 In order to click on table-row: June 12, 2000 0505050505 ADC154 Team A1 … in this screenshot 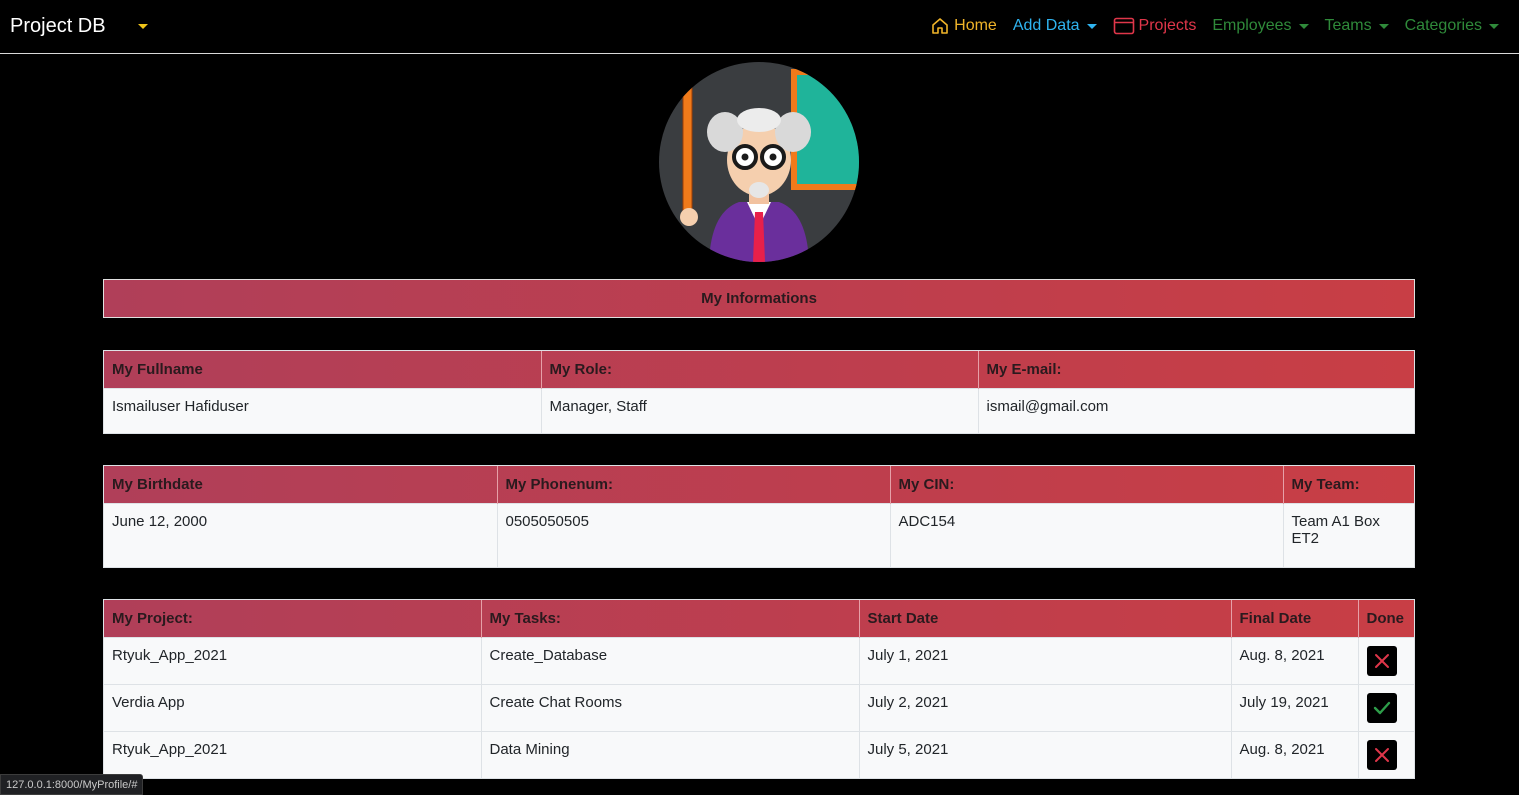, I will do `click(759, 534)`.